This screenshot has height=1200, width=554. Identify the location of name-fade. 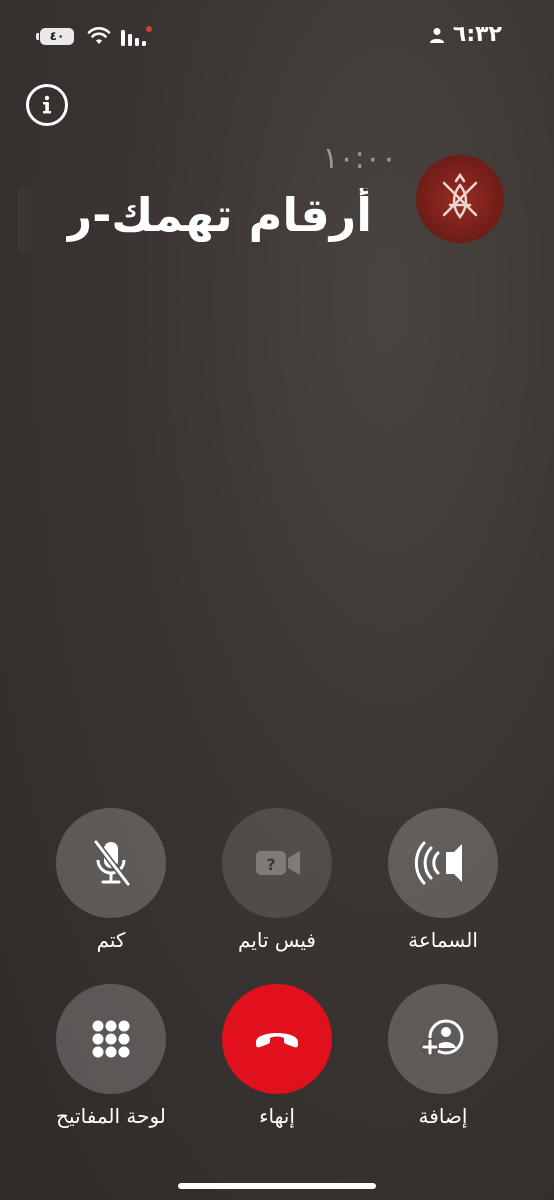
(40, 220).